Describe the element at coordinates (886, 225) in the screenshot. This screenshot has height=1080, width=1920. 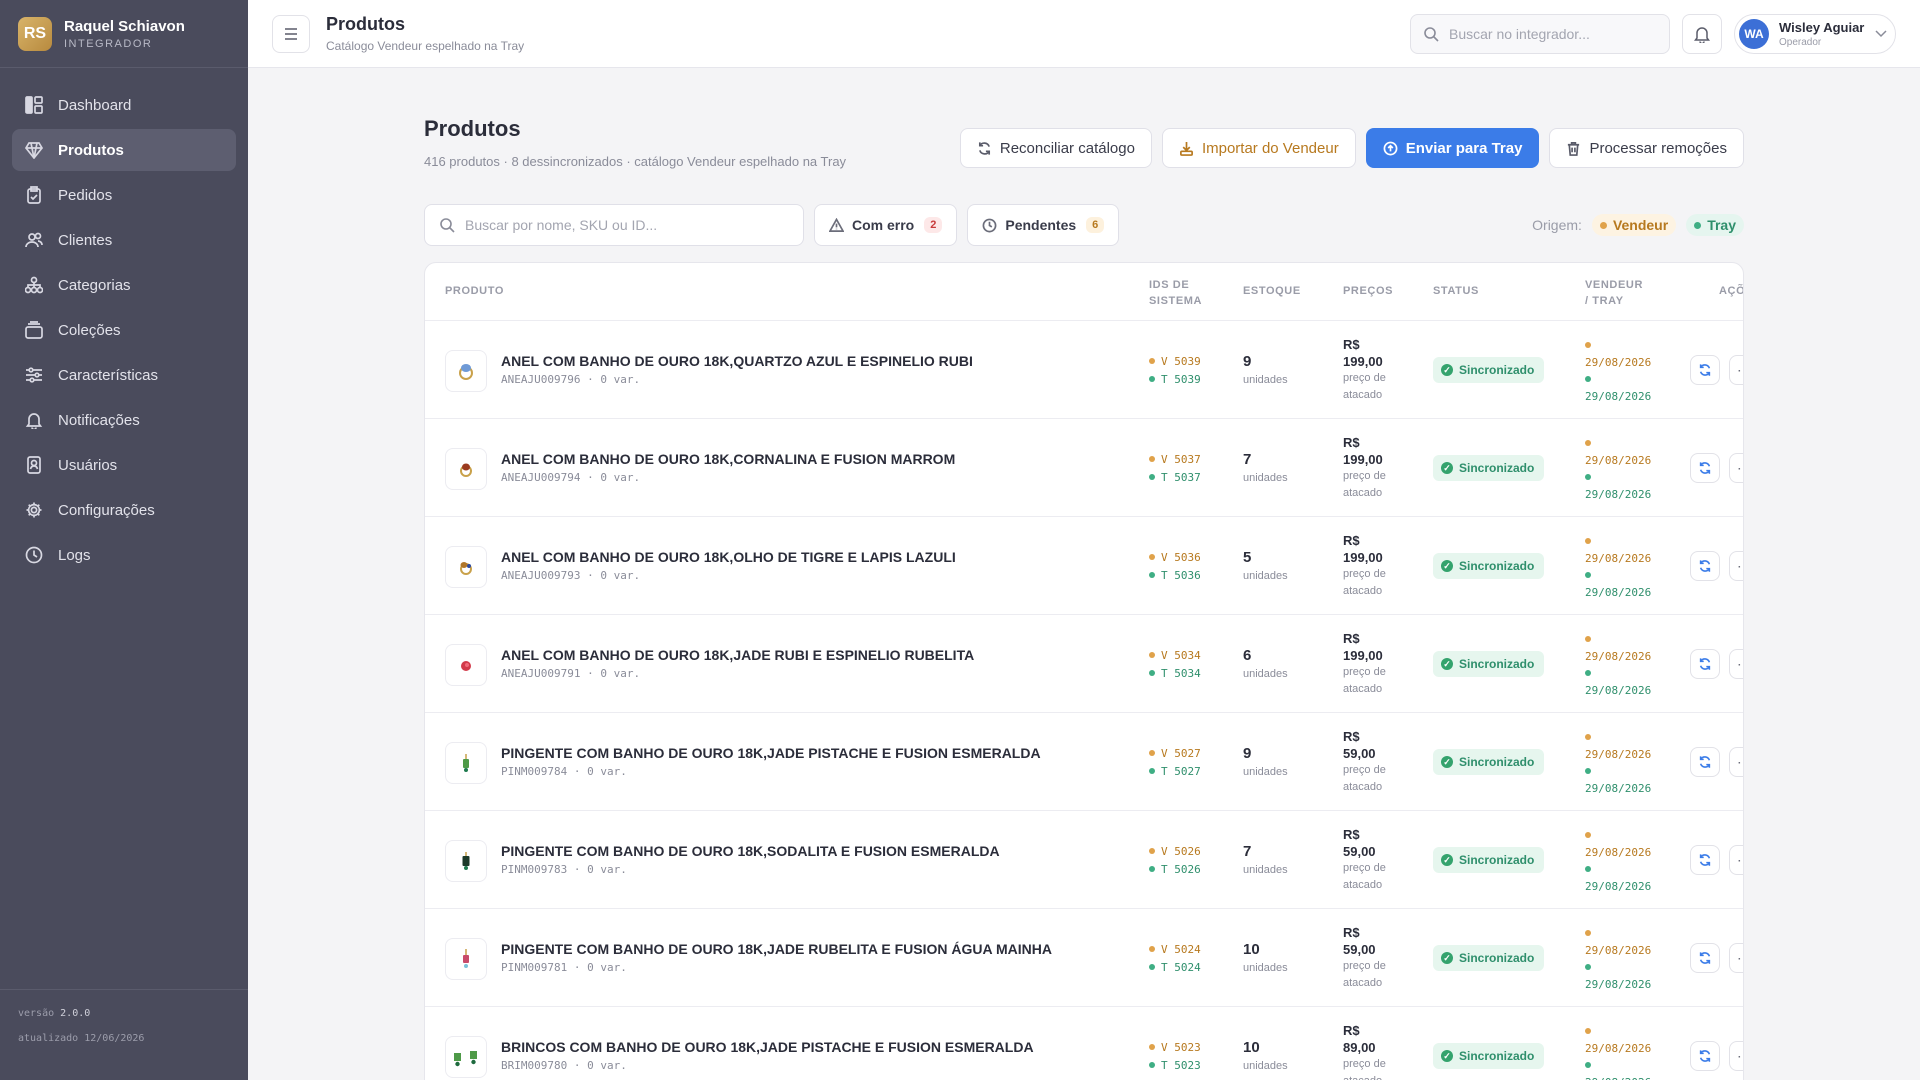
I see `filter-with-error: Com erro 2` at that location.